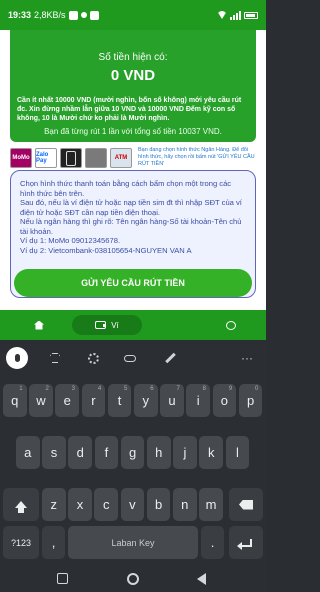 The width and height of the screenshot is (320, 592). Describe the element at coordinates (94, 15) in the screenshot. I see `app-notification-icon` at that location.